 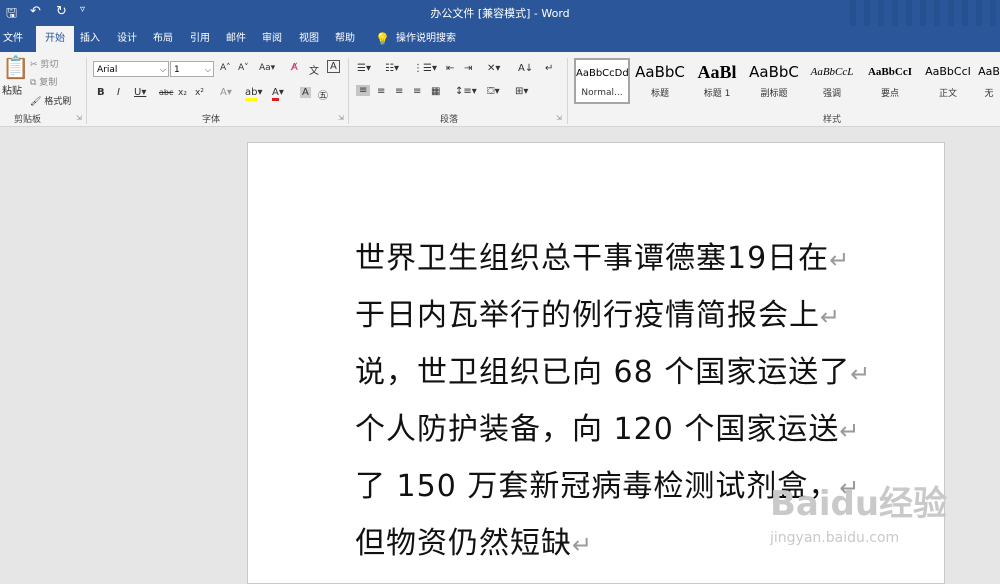 What do you see at coordinates (140, 92) in the screenshot?
I see `underline-icon: U▾` at bounding box center [140, 92].